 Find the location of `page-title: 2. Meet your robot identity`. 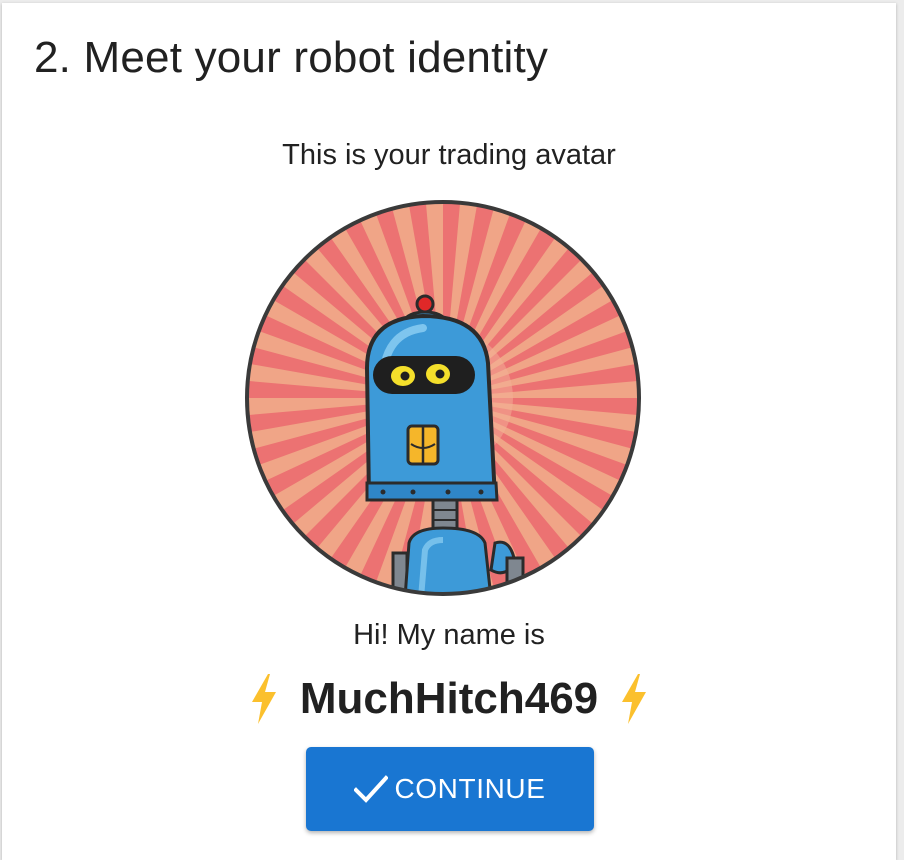

page-title: 2. Meet your robot identity is located at coordinates (291, 57).